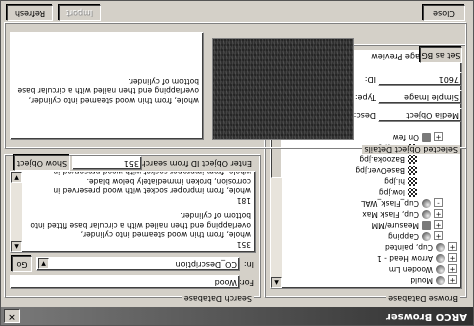 The width and height of the screenshot is (474, 326). I want to click on tree-node: + Measure/MM, so click(372, 225).